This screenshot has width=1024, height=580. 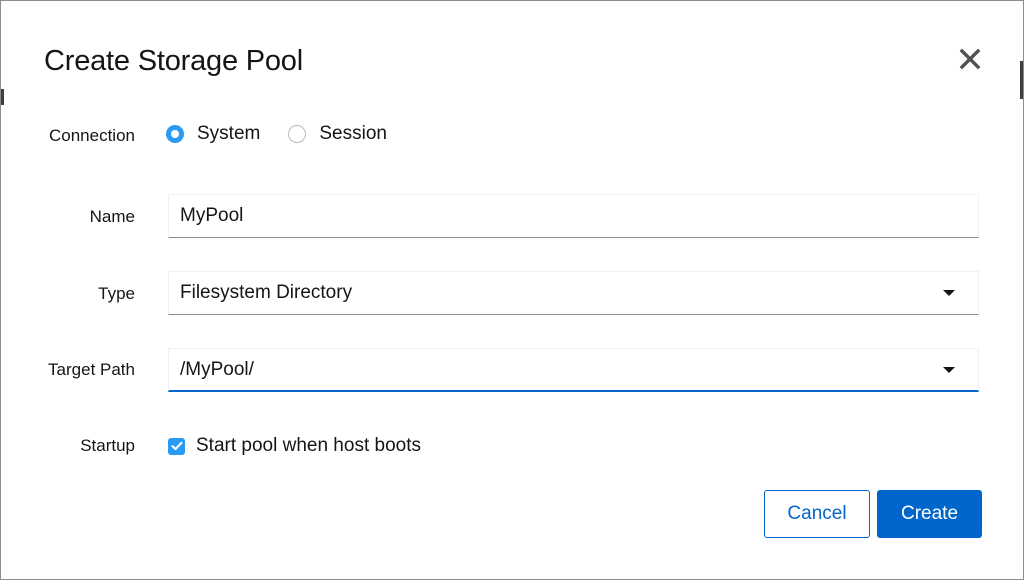 I want to click on radio-system: System, so click(x=213, y=134).